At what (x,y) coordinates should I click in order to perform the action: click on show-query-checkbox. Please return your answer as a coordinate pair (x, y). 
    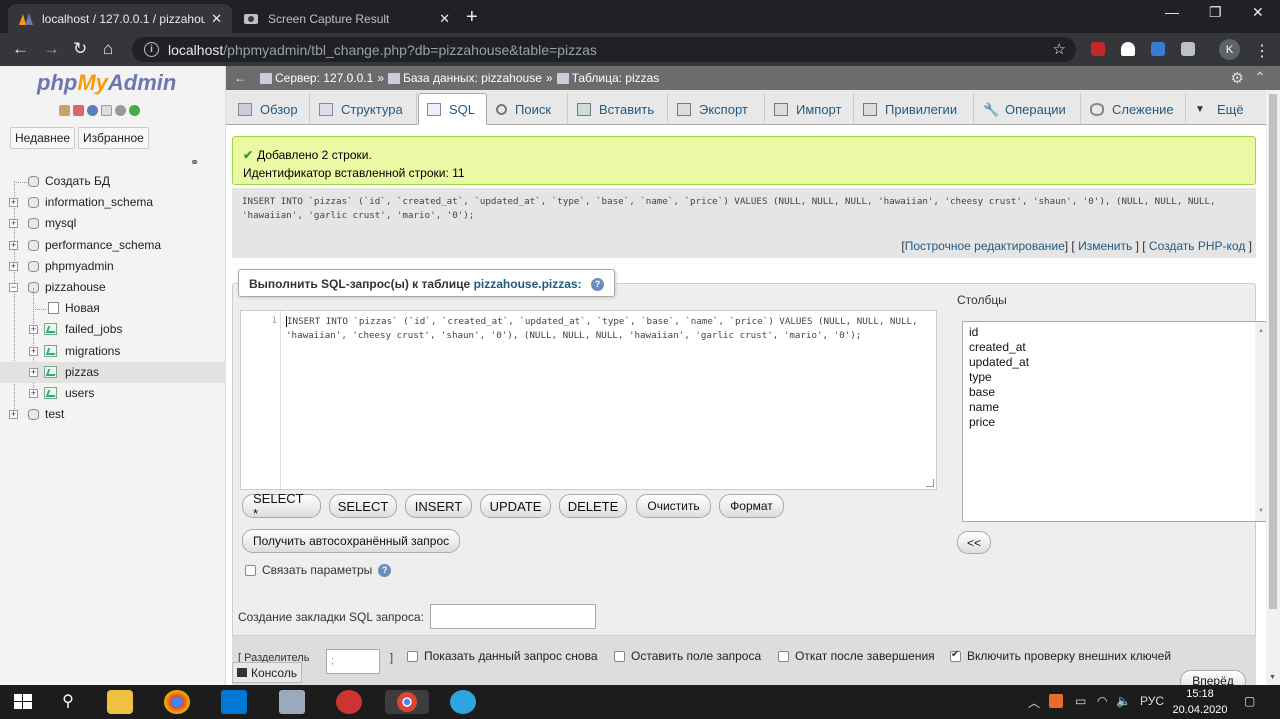
    Looking at the image, I should click on (412, 656).